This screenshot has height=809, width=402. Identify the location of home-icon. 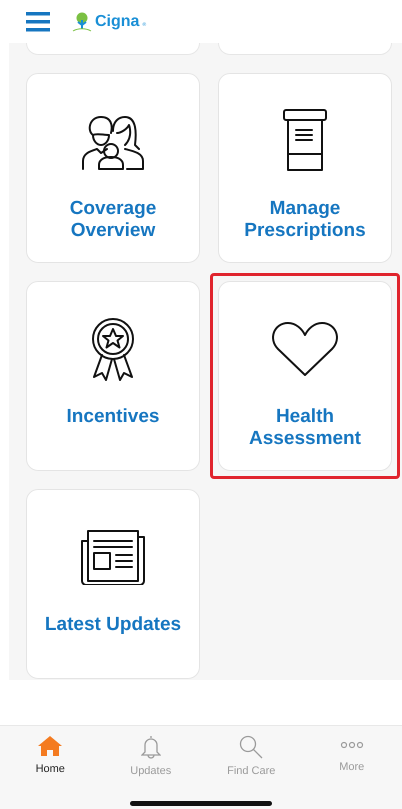
(50, 746).